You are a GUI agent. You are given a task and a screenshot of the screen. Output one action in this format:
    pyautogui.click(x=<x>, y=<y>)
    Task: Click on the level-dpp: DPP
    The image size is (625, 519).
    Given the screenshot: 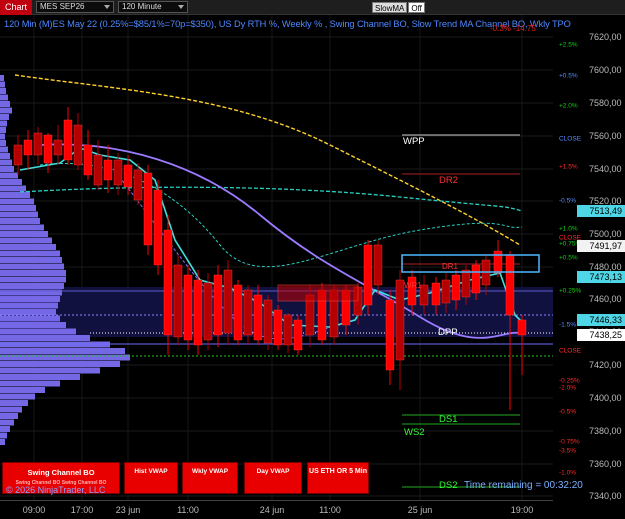 What is the action you would take?
    pyautogui.click(x=448, y=332)
    